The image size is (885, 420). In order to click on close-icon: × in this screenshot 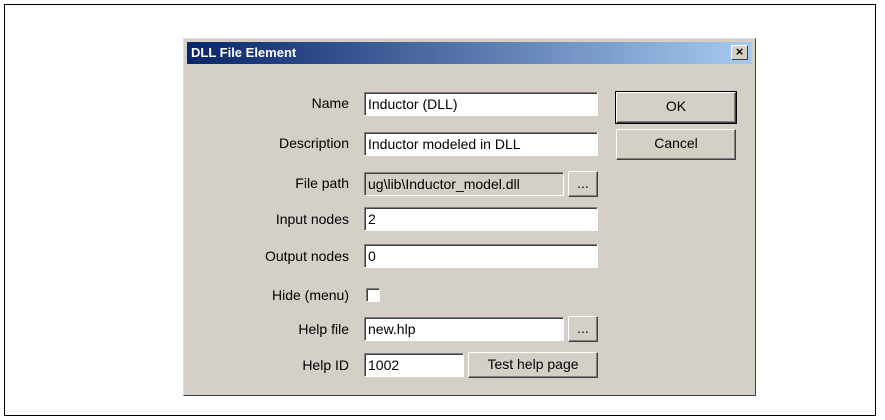, I will do `click(739, 52)`.